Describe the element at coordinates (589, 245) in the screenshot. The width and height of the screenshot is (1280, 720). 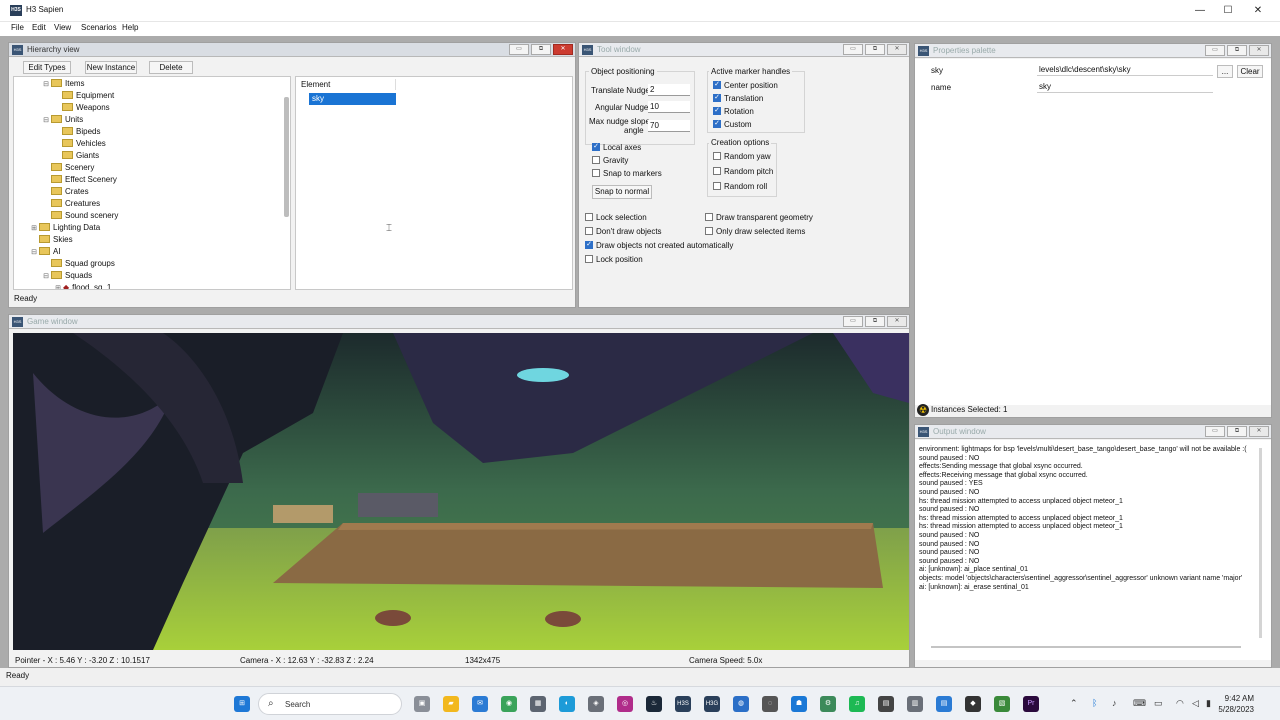
I see `draw-objects-not-created-checkbox: ✓` at that location.